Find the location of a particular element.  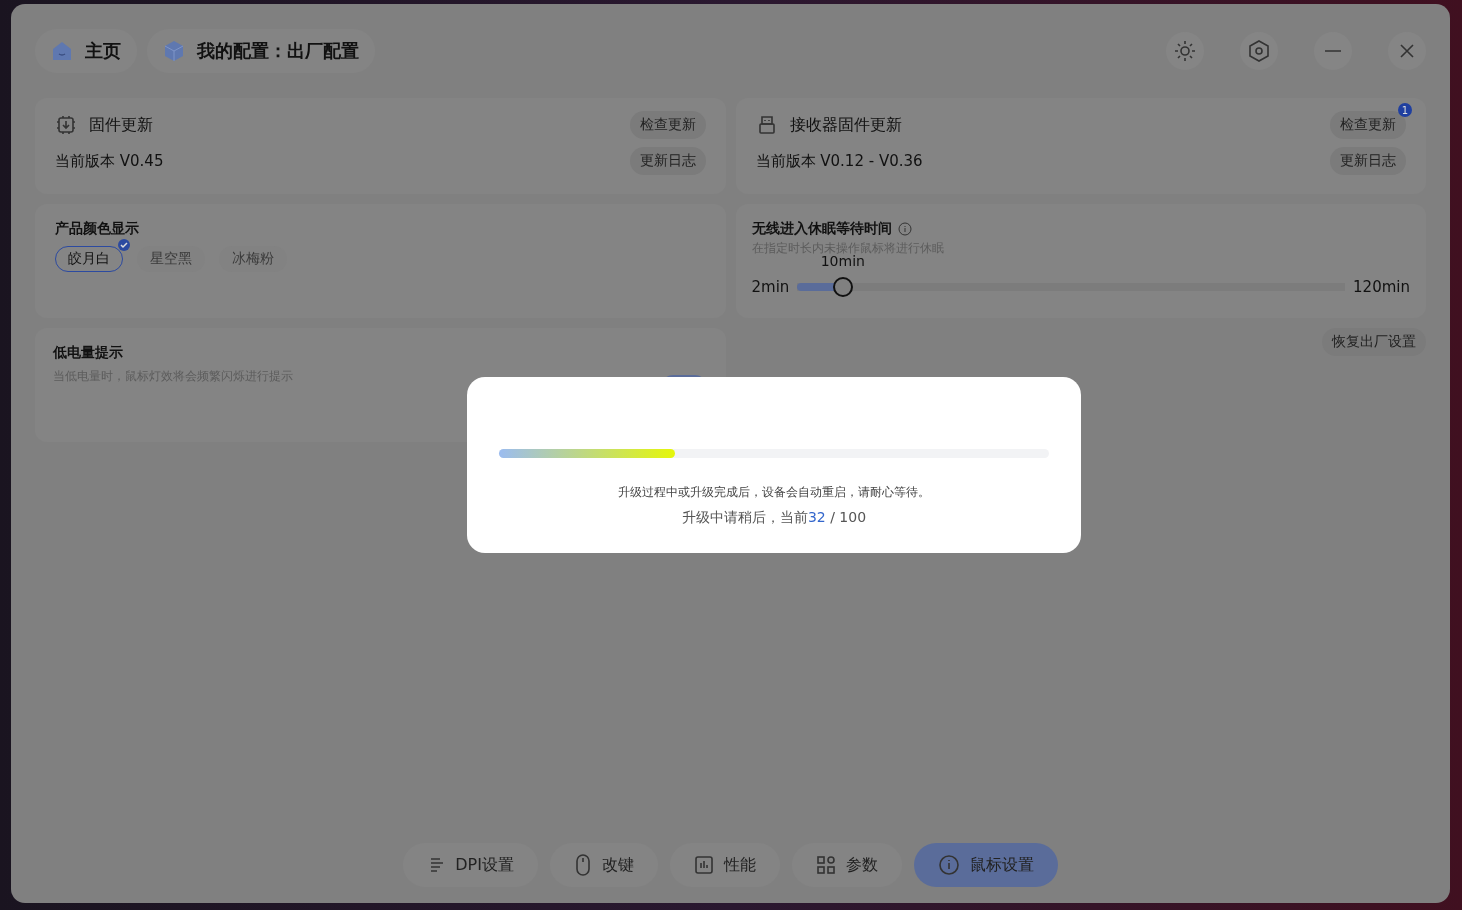

card-title: 低电量提示 is located at coordinates (88, 353).